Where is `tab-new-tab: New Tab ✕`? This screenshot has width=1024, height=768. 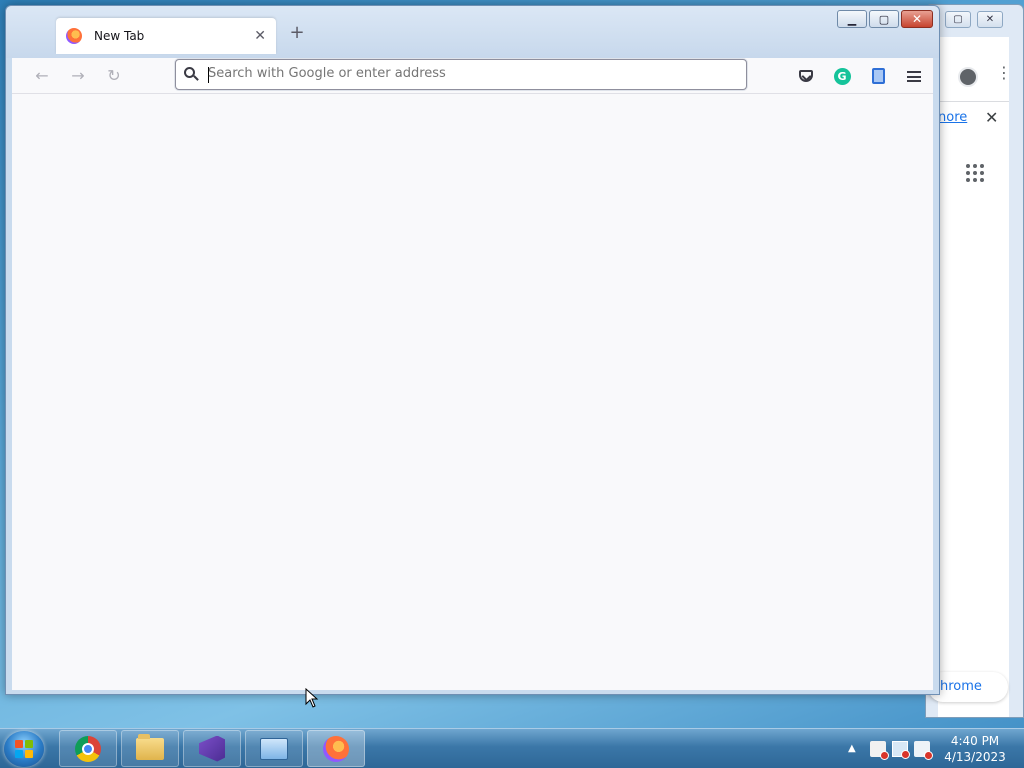 tab-new-tab: New Tab ✕ is located at coordinates (166, 36).